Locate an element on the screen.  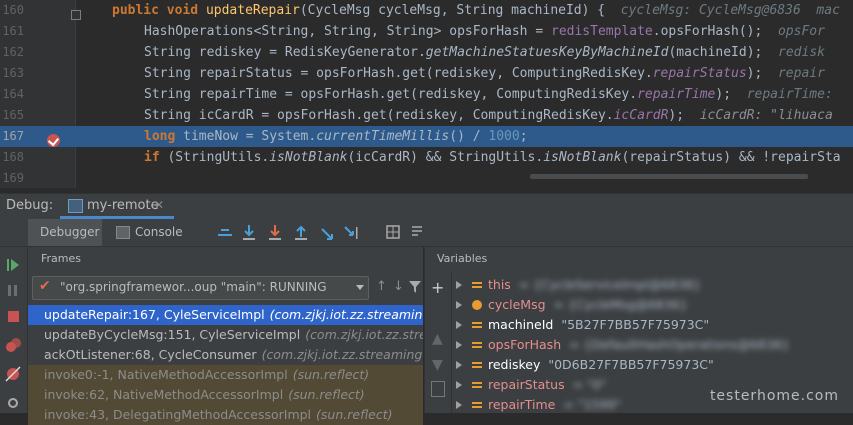
show-execution-point-icon is located at coordinates (225, 232).